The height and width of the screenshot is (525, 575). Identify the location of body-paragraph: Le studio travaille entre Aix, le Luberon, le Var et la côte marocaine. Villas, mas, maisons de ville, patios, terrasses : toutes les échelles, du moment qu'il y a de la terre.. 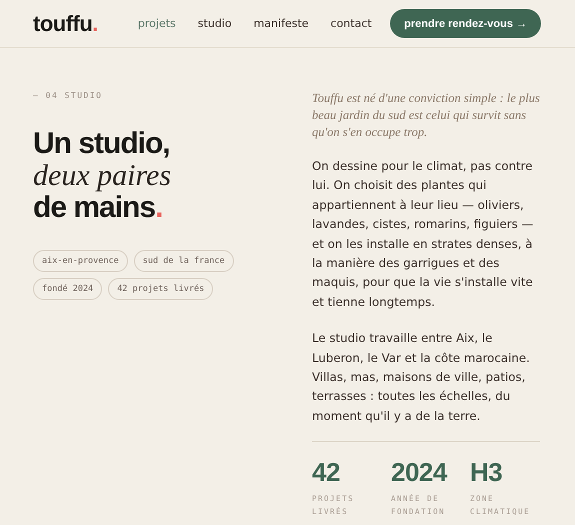
(421, 377).